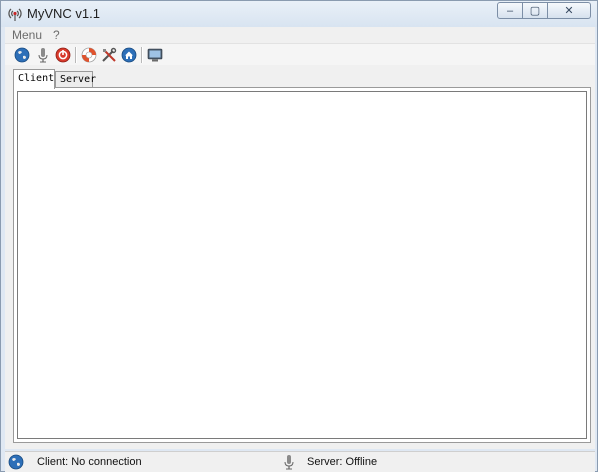  I want to click on stop-icon, so click(63, 55).